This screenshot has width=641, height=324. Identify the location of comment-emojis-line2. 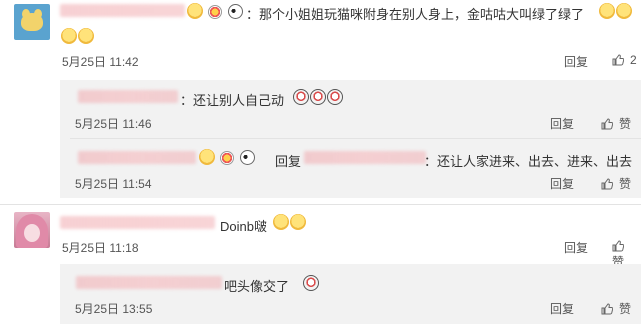
(77, 37).